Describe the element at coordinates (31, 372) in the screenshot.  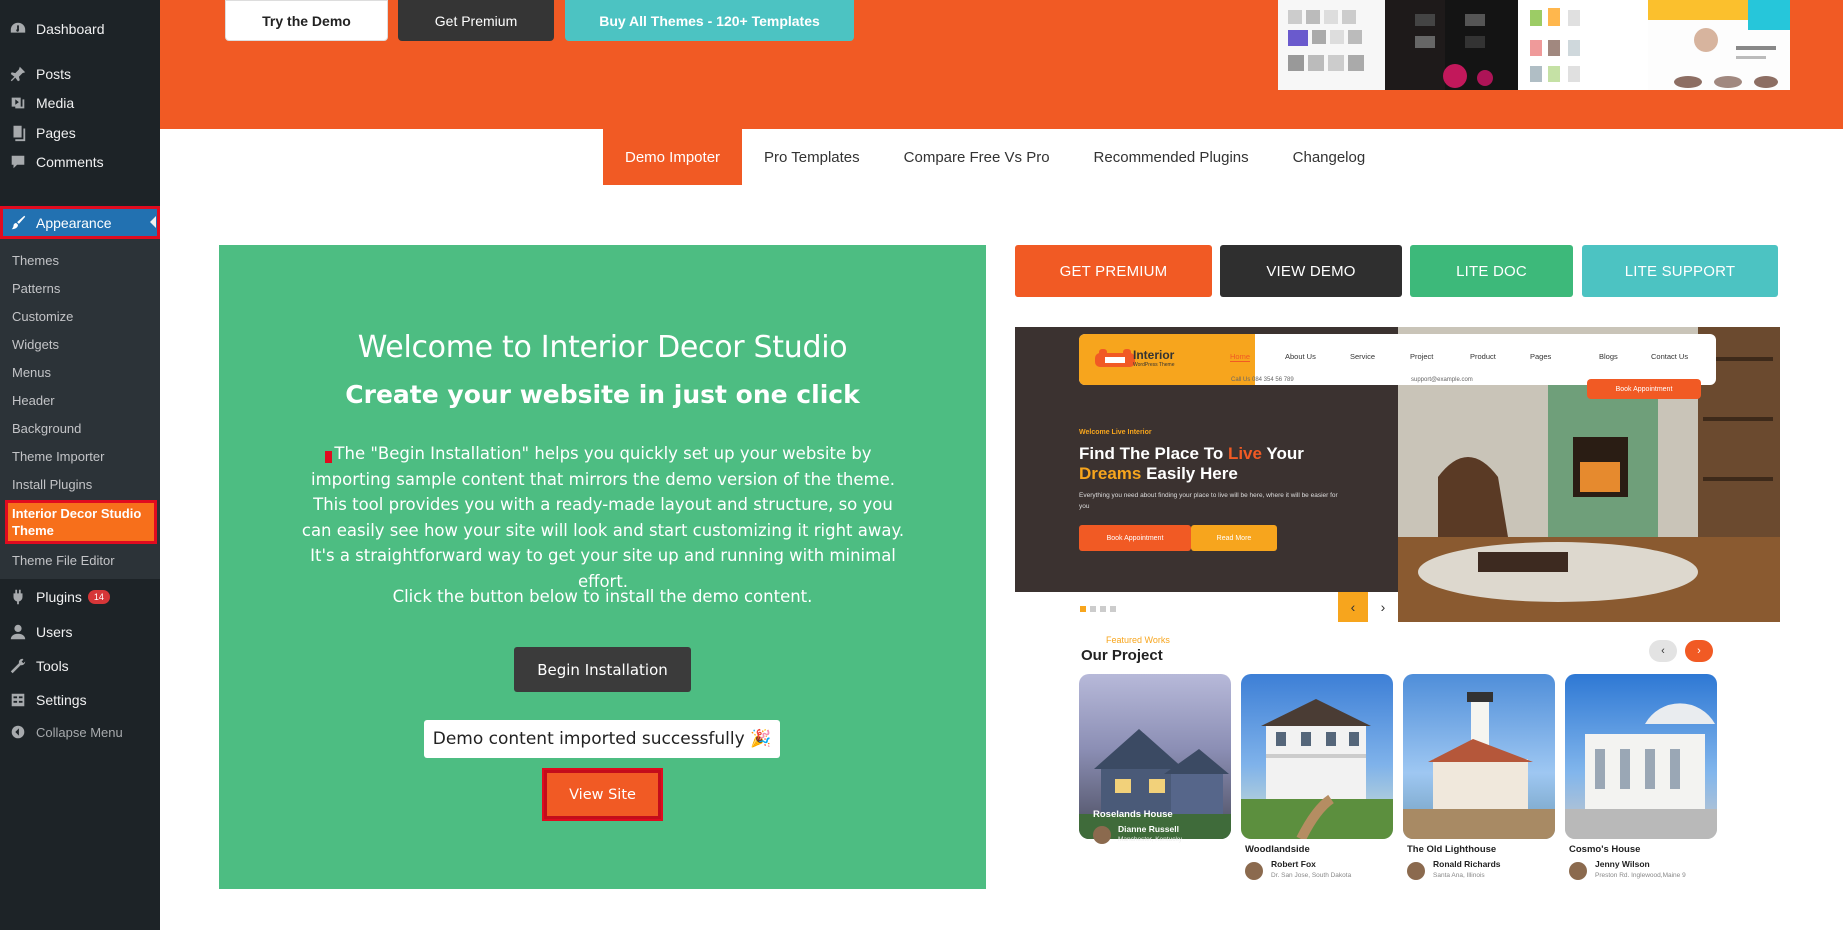
I see `submenu-menus: Menus` at that location.